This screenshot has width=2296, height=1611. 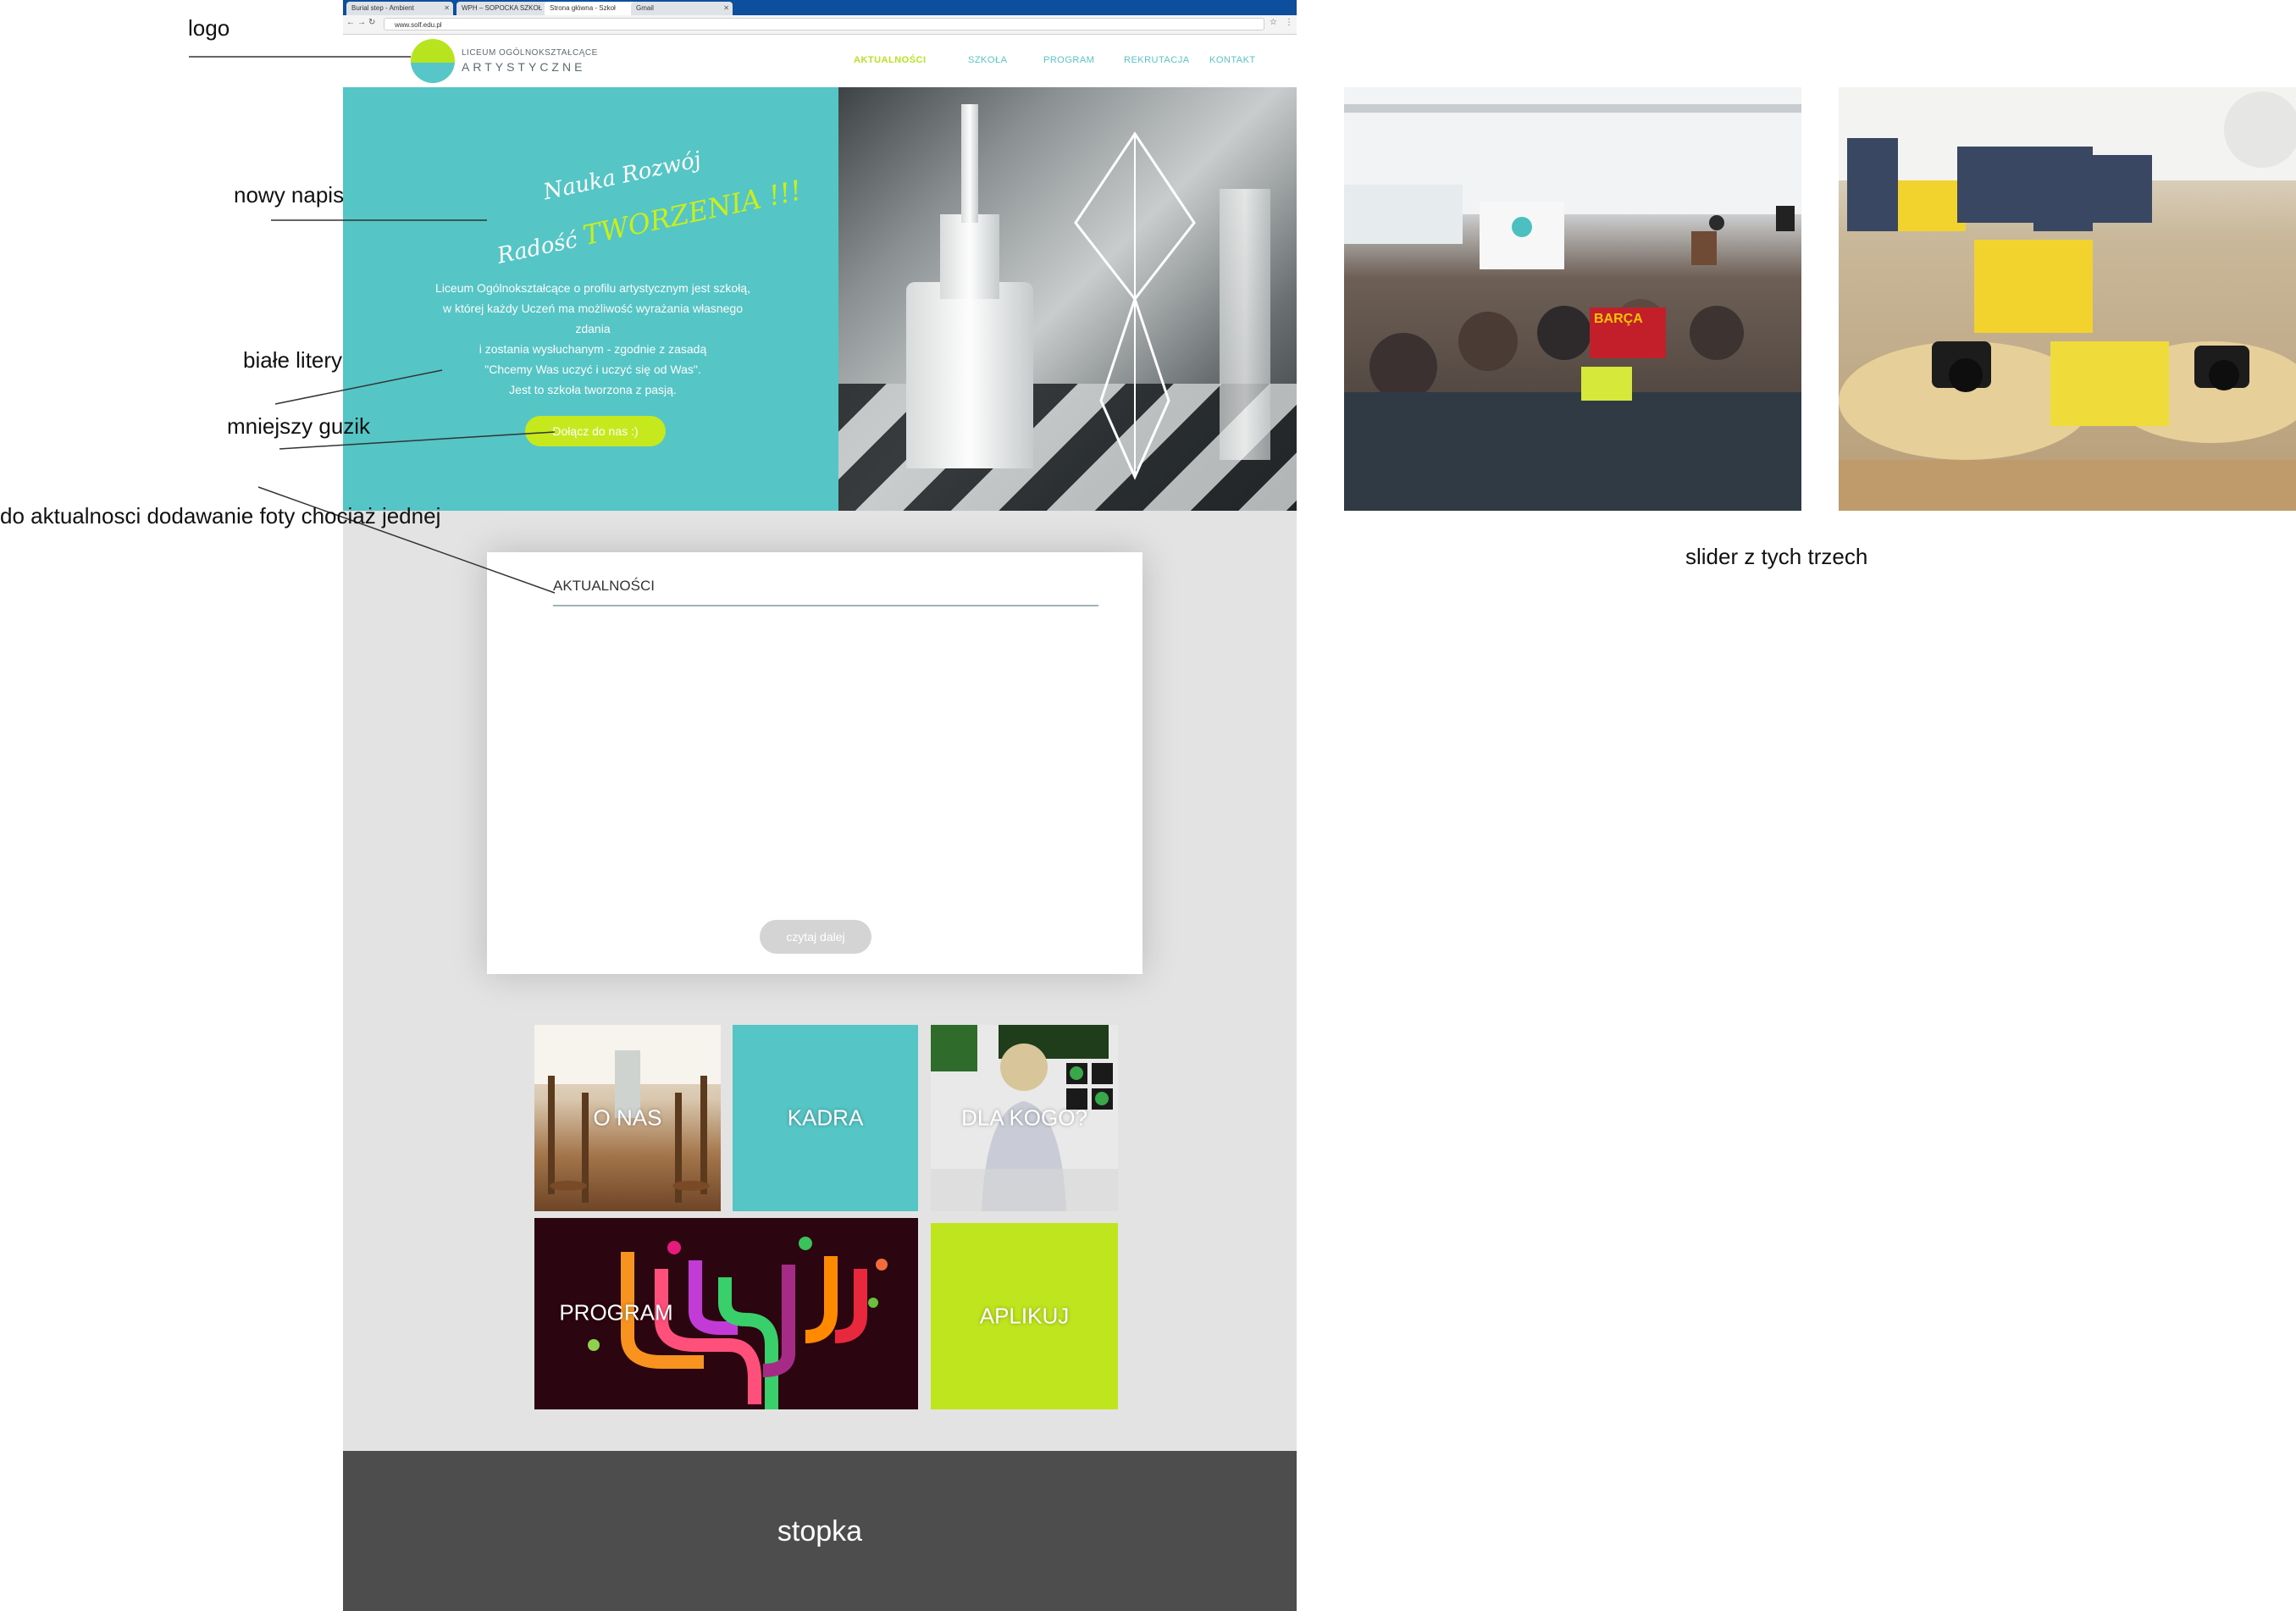 What do you see at coordinates (1776, 556) in the screenshot?
I see `annotation-slider: slider z tych trzech` at bounding box center [1776, 556].